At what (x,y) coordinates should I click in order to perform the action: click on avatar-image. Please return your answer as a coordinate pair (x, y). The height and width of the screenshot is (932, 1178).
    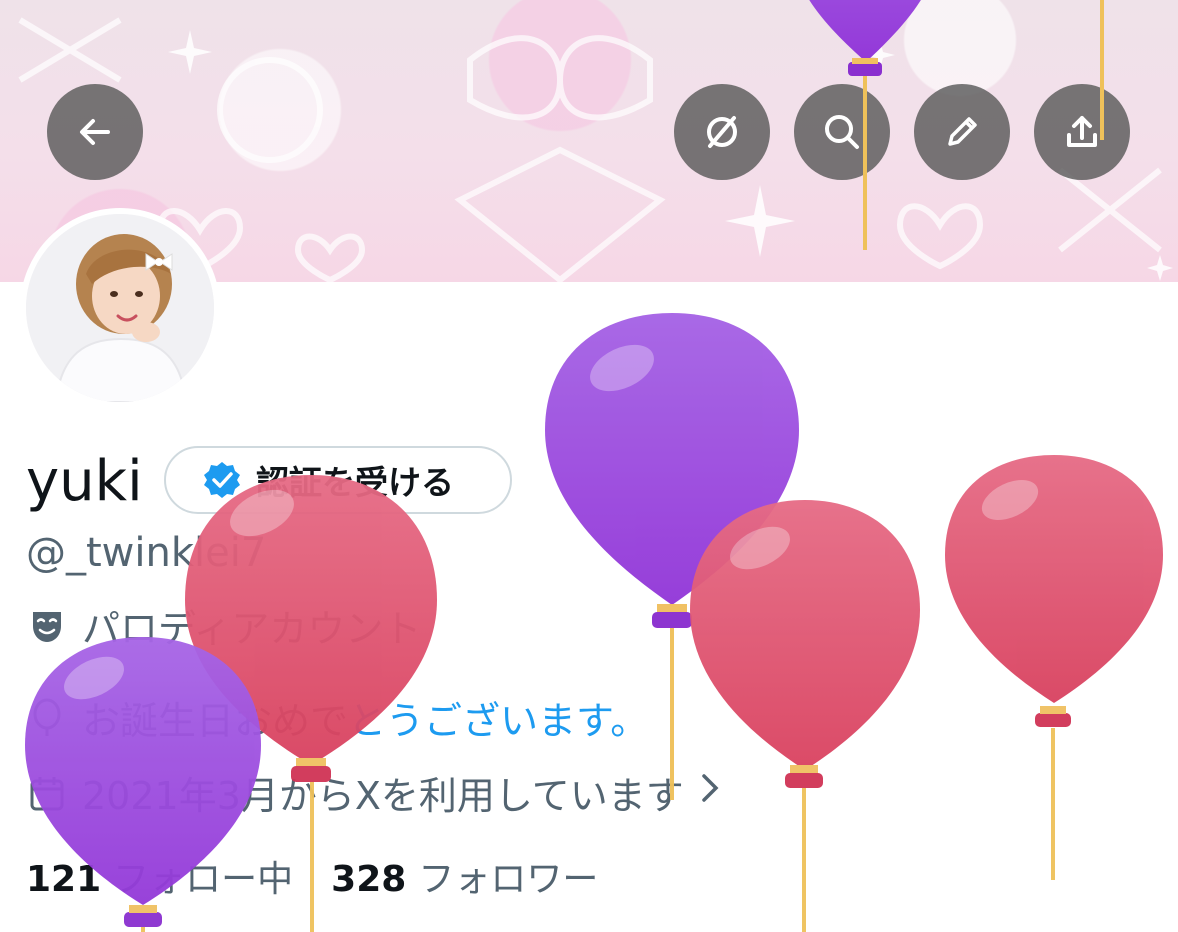
    Looking at the image, I should click on (120, 308).